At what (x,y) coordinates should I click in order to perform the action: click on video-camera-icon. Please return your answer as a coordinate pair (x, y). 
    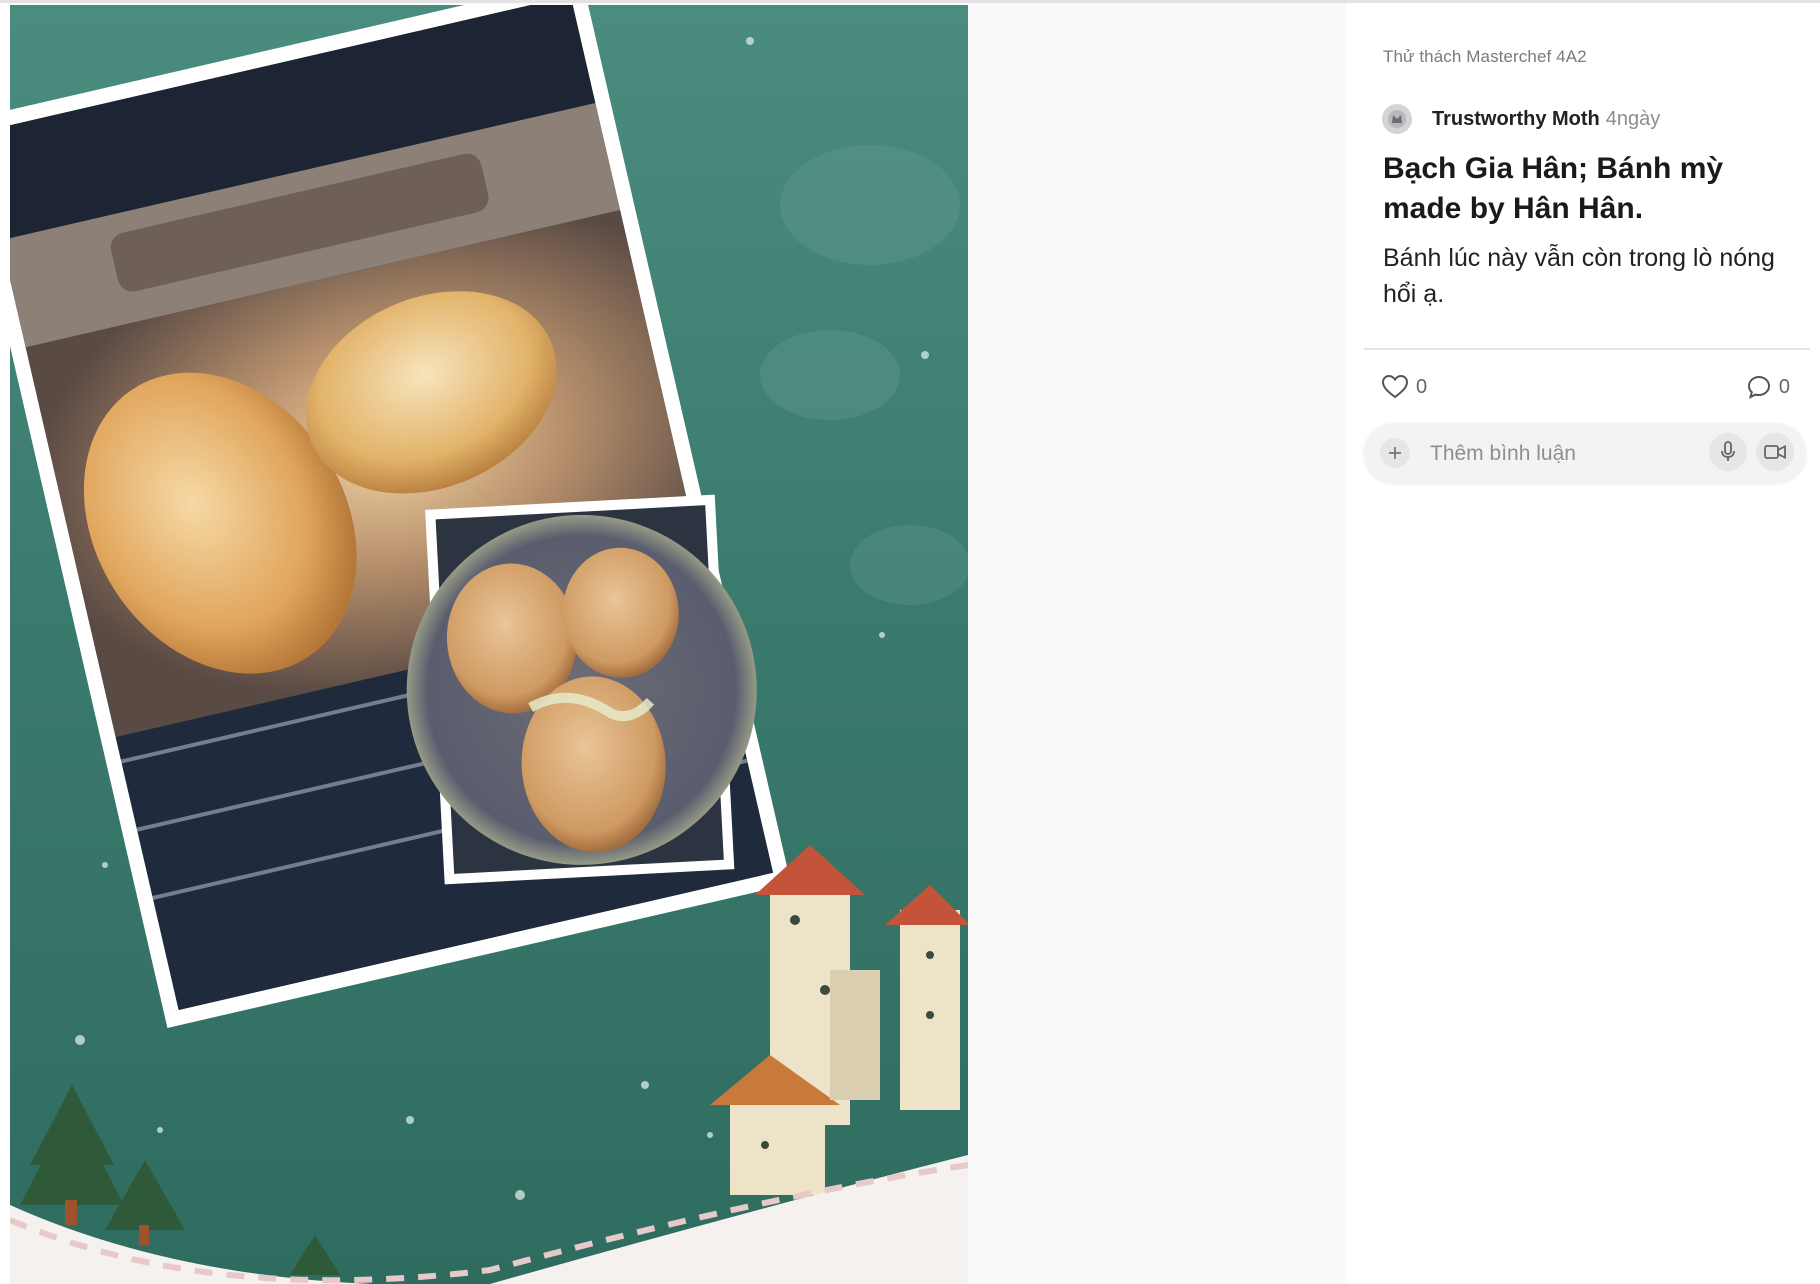
    Looking at the image, I should click on (1775, 452).